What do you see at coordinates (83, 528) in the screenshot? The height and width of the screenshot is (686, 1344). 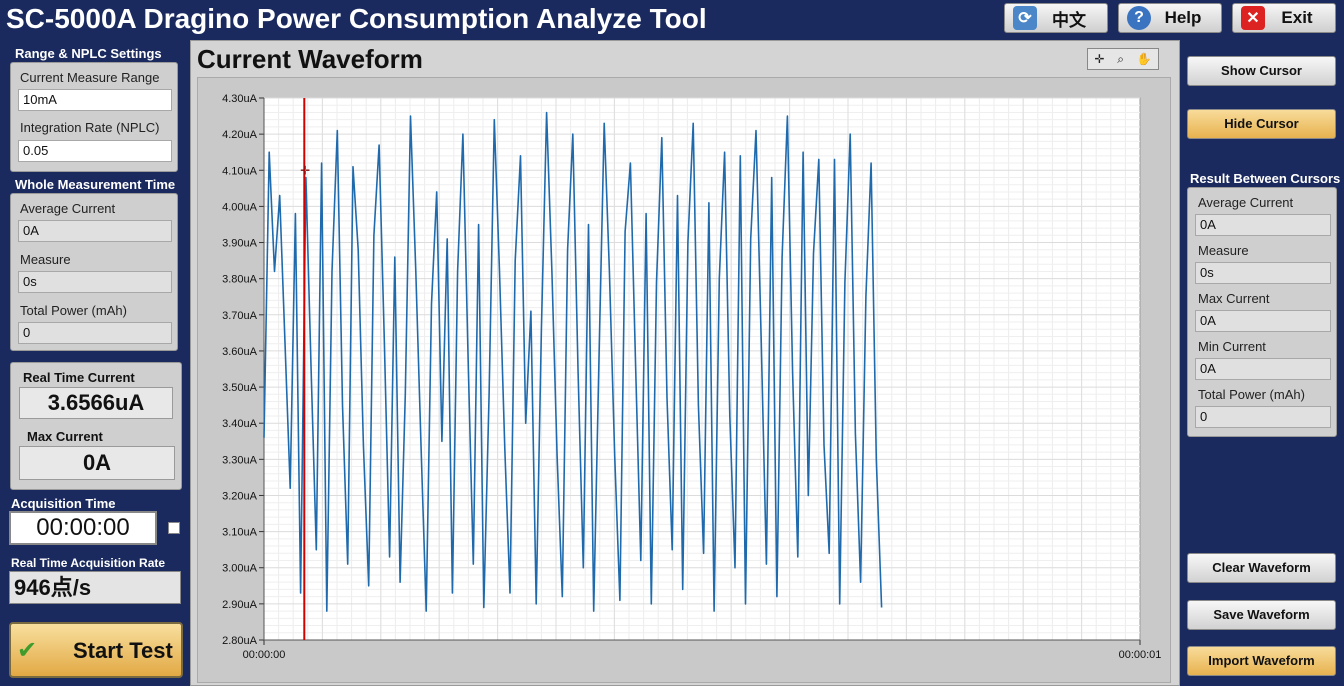 I see `acq-time-value: 00:00:00` at bounding box center [83, 528].